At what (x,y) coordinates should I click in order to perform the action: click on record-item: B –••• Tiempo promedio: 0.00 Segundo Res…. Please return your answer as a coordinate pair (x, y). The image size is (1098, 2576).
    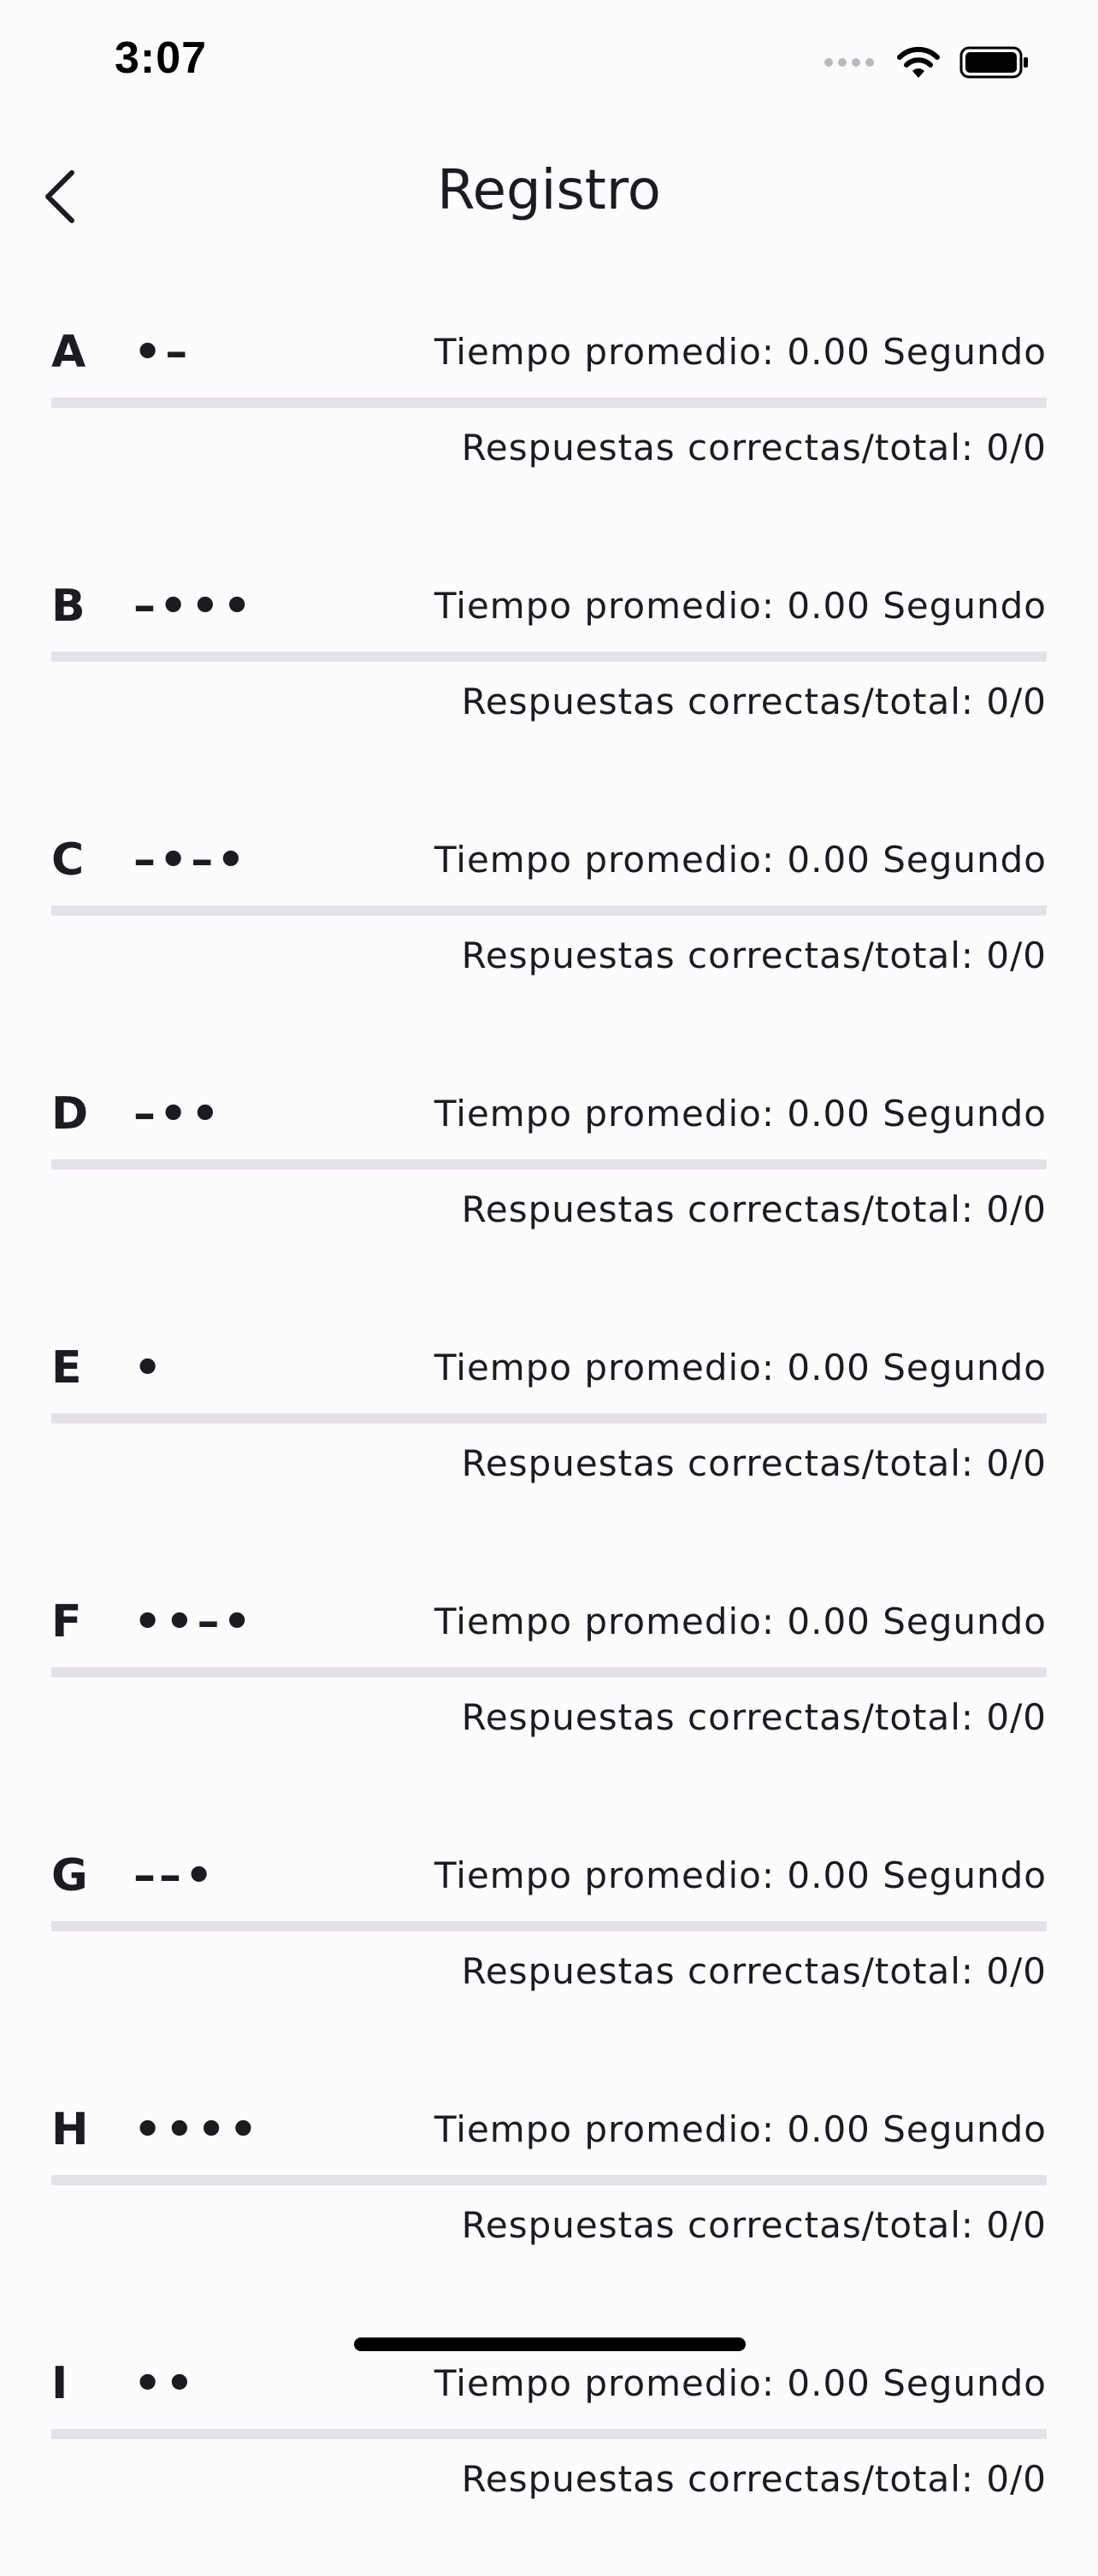
    Looking at the image, I should click on (549, 672).